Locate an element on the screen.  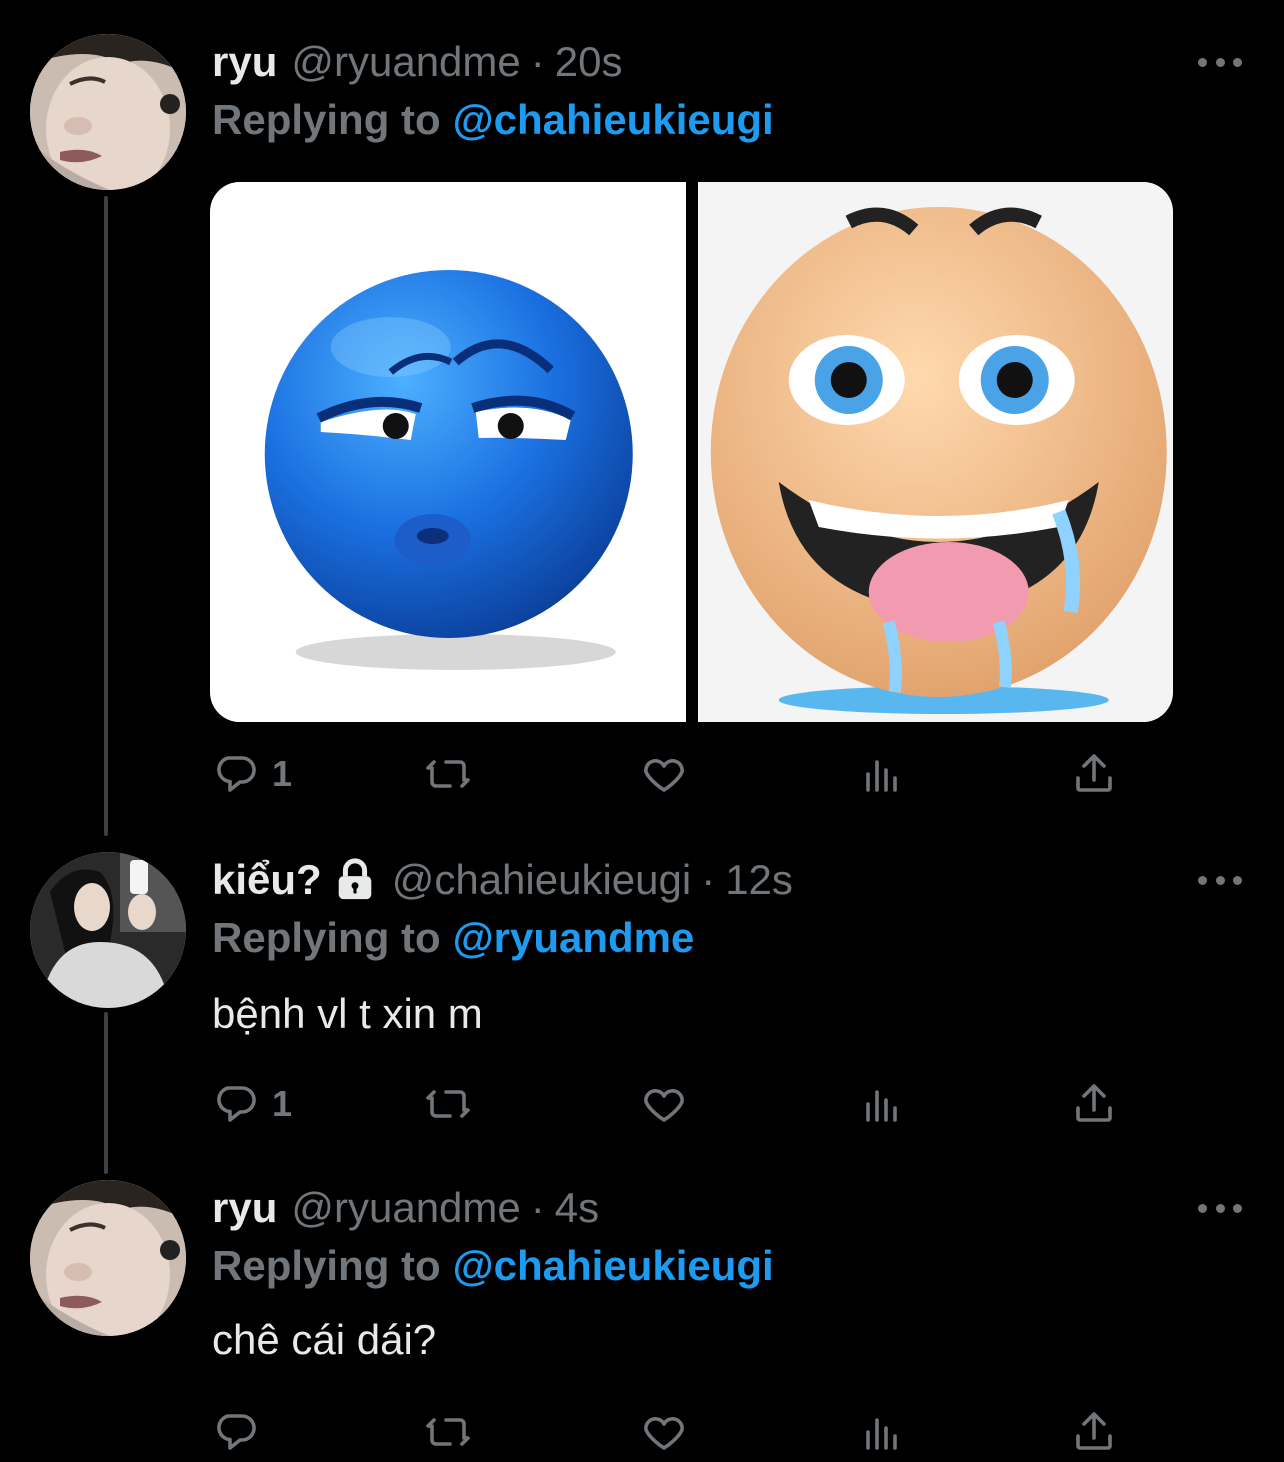
reply-button is located at coordinates (242, 1432).